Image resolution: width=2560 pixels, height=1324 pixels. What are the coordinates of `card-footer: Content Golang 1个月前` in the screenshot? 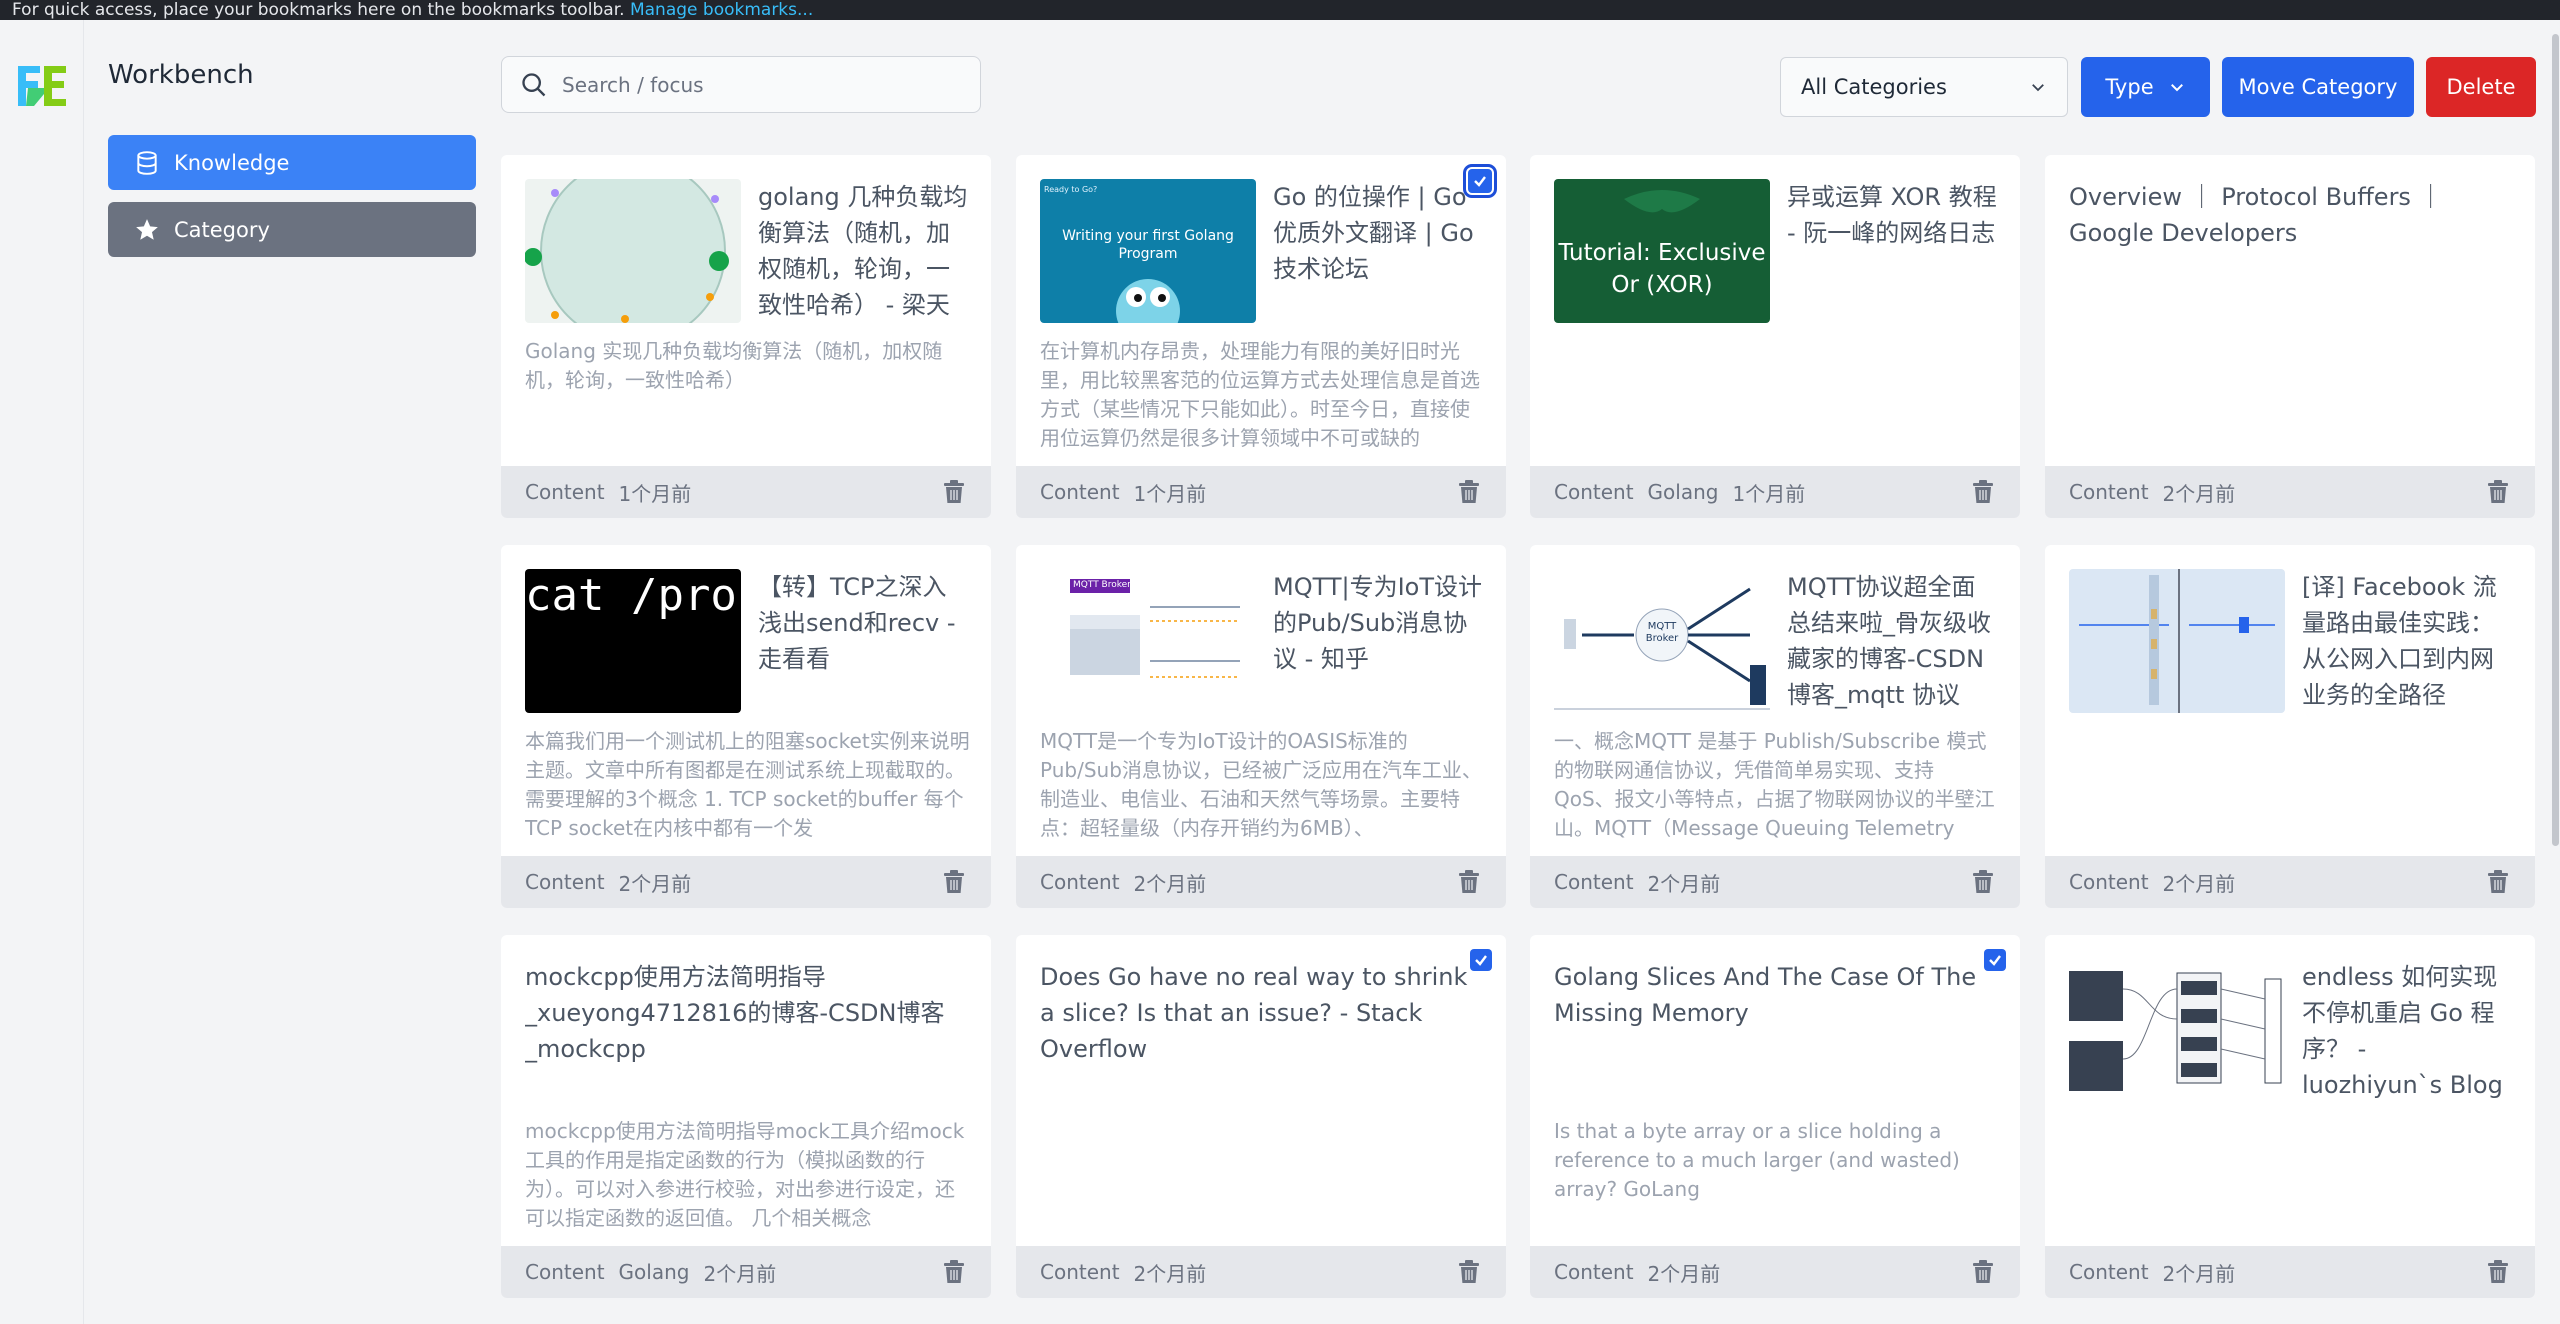 It's located at (1775, 492).